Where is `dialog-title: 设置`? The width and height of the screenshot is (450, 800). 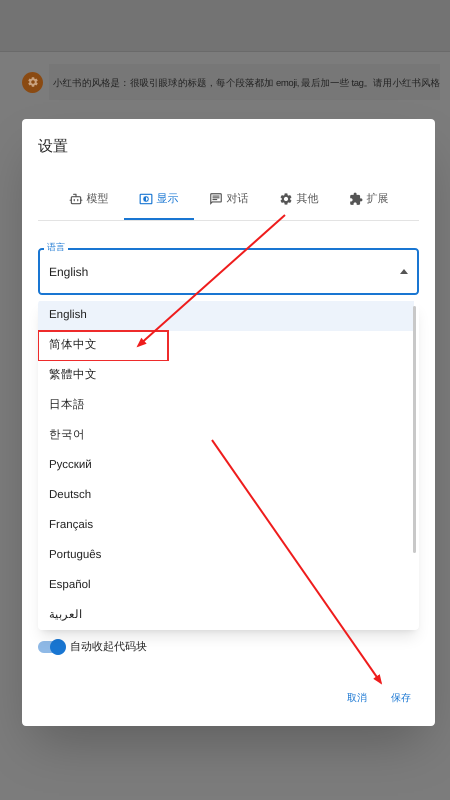
dialog-title: 设置 is located at coordinates (53, 147).